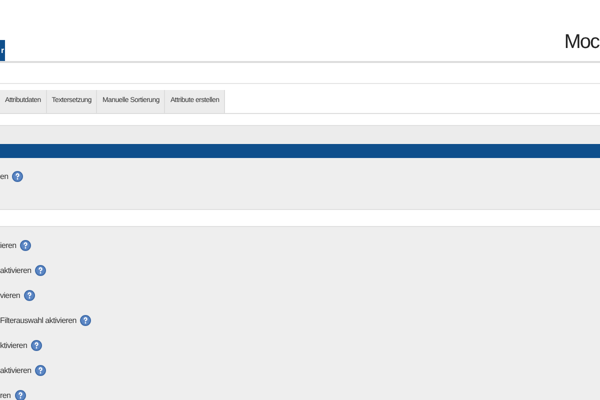  I want to click on tab: r, so click(3, 50).